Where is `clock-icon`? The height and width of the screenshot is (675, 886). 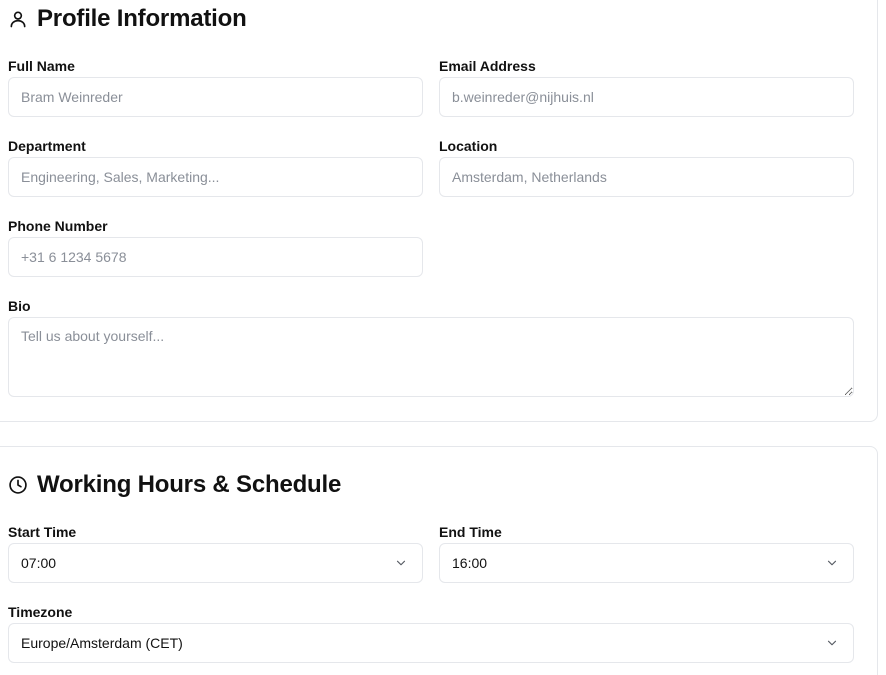
clock-icon is located at coordinates (18, 485).